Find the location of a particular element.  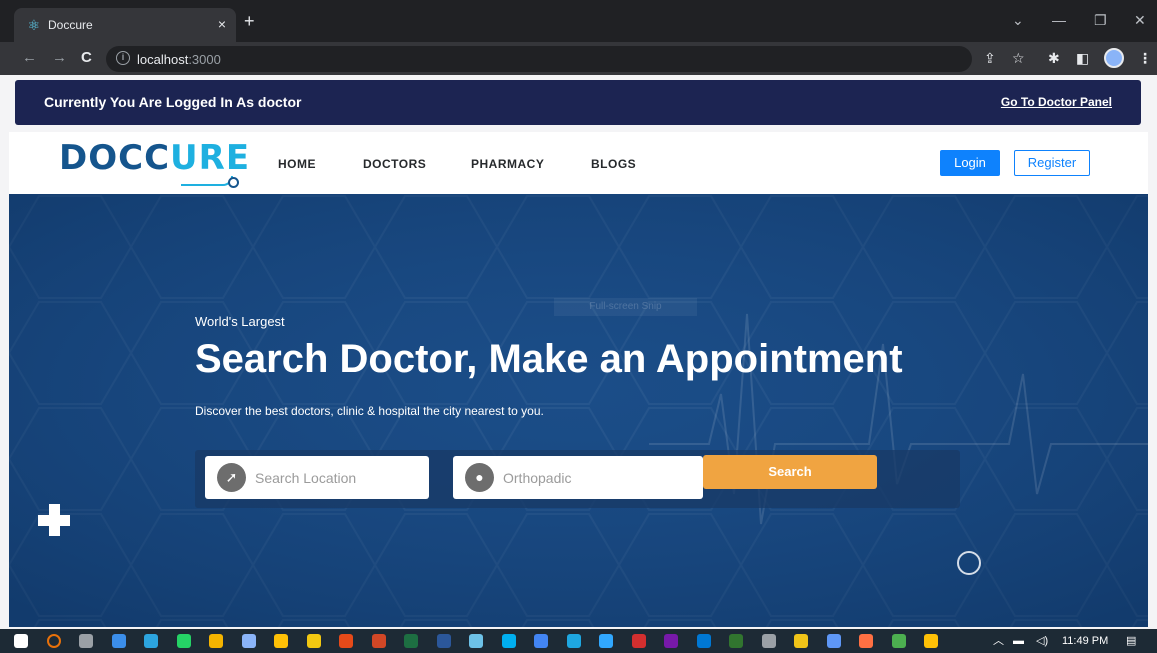

nav-doctors: DOCTORS is located at coordinates (394, 164).